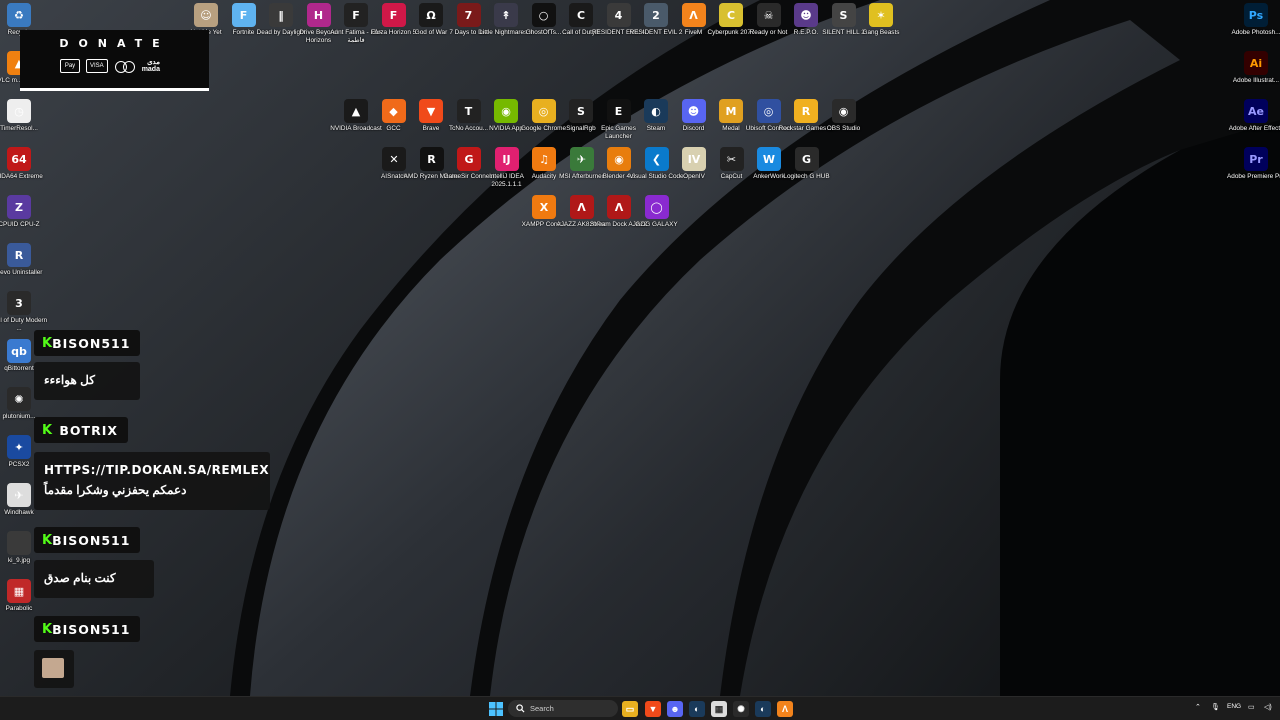  What do you see at coordinates (19, 608) in the screenshot?
I see `desktop-icon-label: Parabolic` at bounding box center [19, 608].